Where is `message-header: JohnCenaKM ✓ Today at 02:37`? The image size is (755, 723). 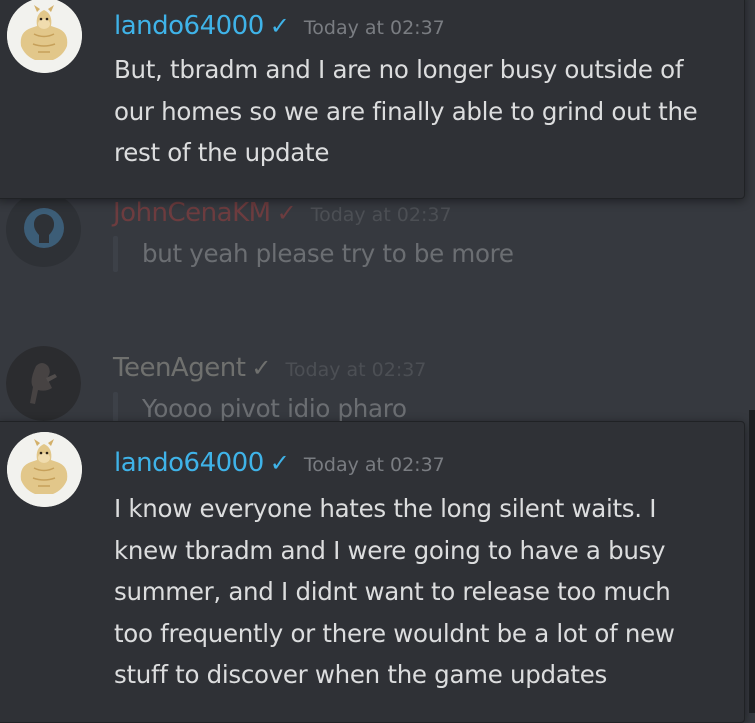
message-header: JohnCenaKM ✓ Today at 02:37 is located at coordinates (282, 213).